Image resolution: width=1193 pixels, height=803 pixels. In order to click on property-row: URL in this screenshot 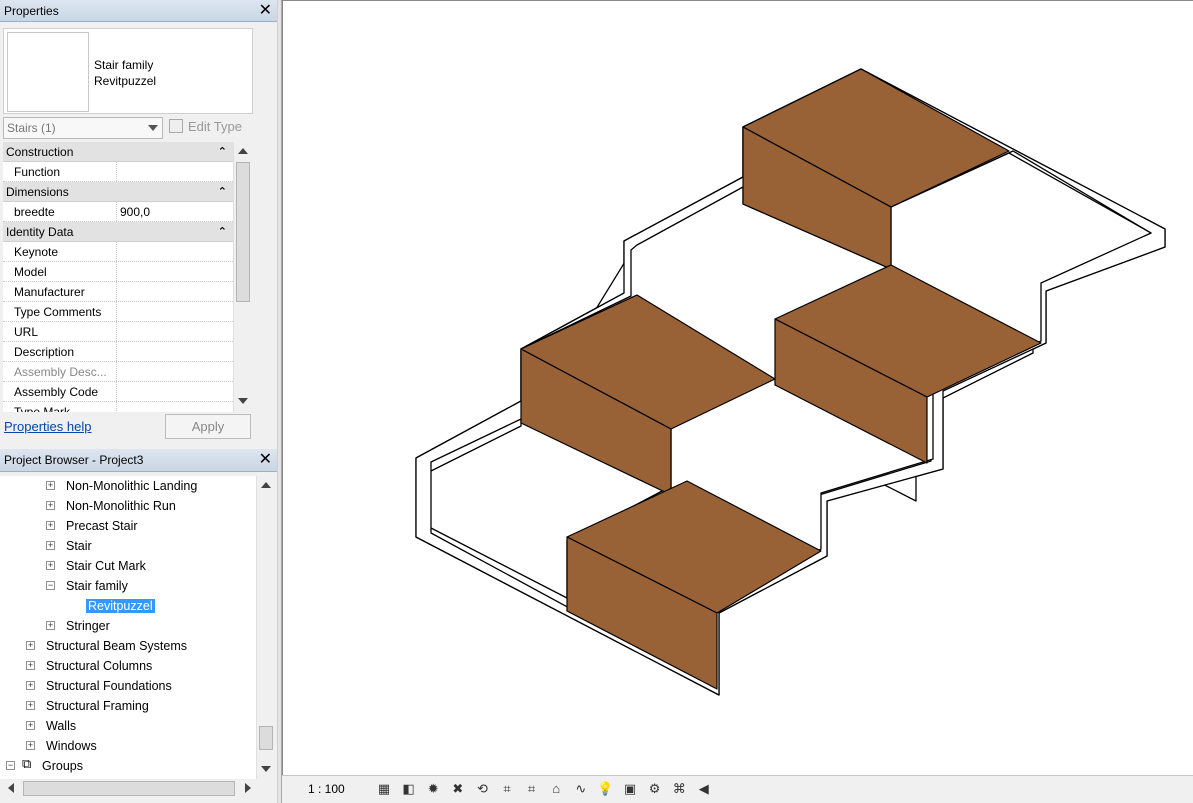, I will do `click(118, 332)`.